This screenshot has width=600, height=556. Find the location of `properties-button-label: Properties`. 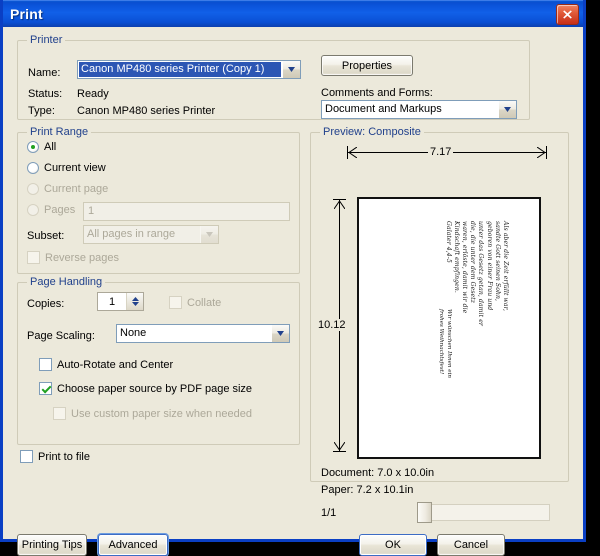

properties-button-label: Properties is located at coordinates (367, 65).